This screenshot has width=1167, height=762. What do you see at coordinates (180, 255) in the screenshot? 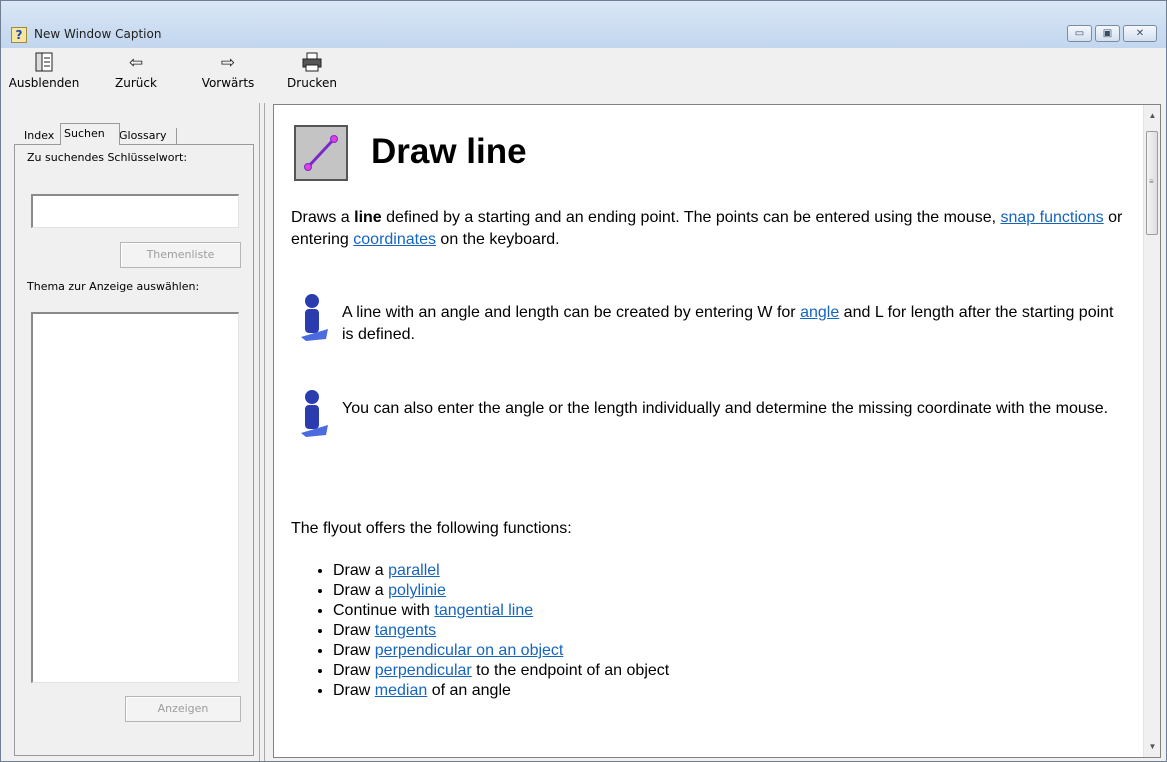
I see `topics-list-button: Themenliste` at bounding box center [180, 255].